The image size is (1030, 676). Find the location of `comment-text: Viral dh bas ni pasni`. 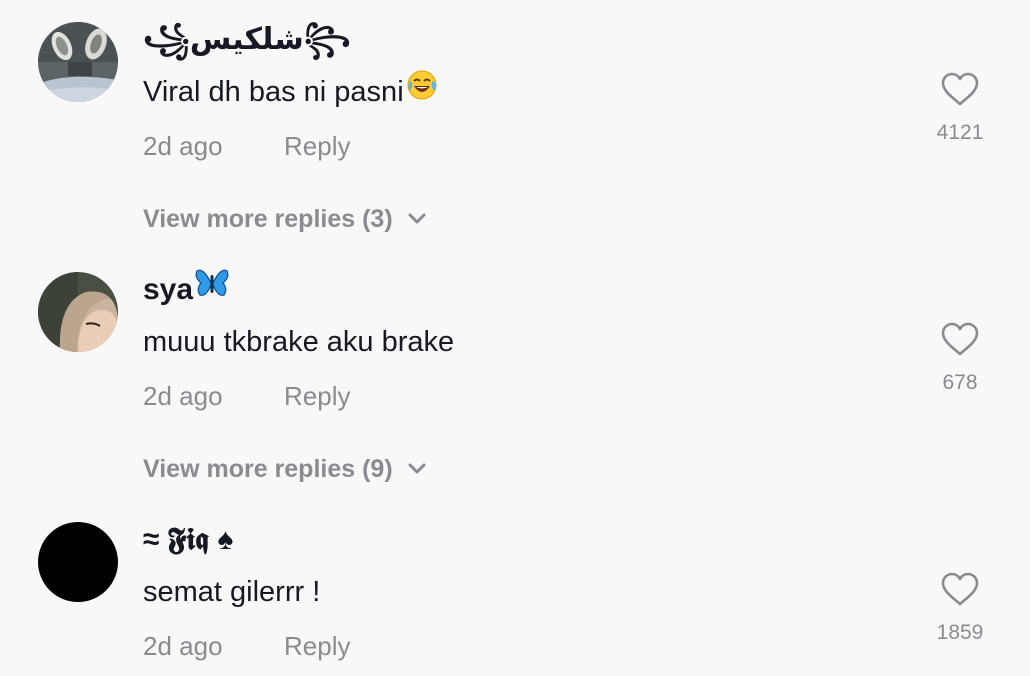

comment-text: Viral dh bas ni pasni is located at coordinates (290, 90).